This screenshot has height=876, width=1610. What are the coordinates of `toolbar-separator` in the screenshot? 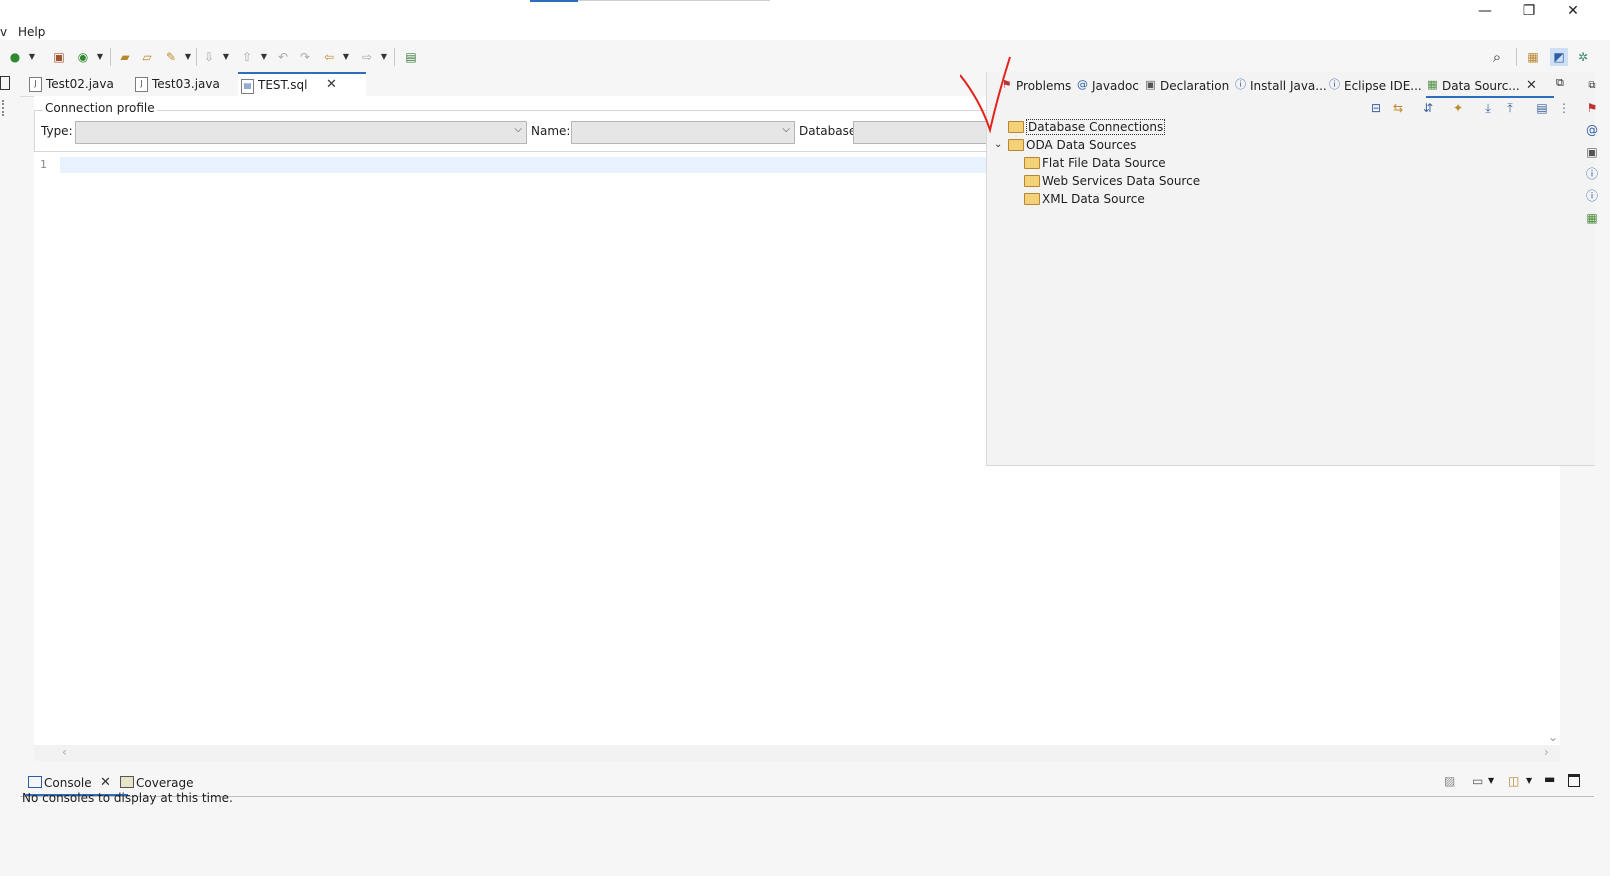 It's located at (196, 57).